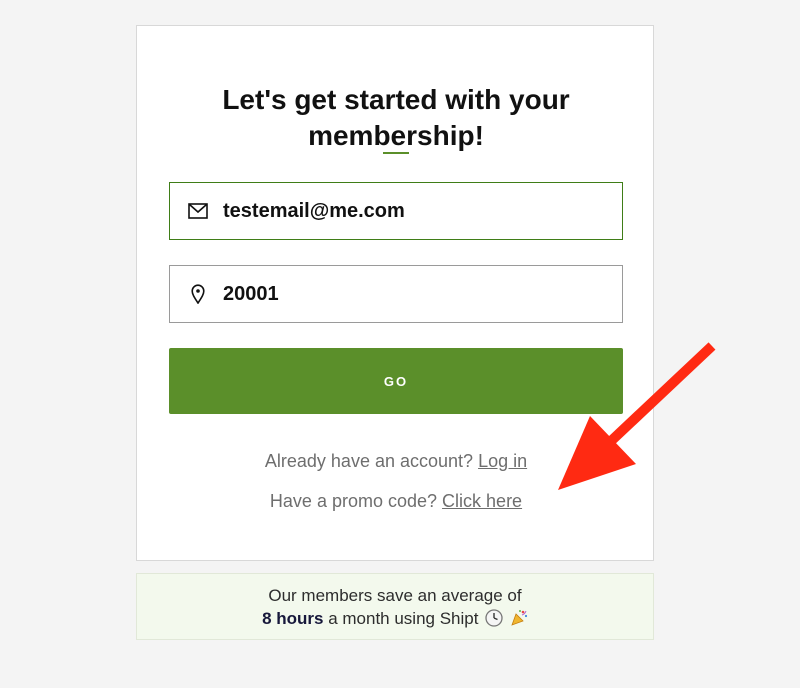 The width and height of the screenshot is (800, 688). I want to click on promo-prompt-text: Have a promo code?, so click(353, 501).